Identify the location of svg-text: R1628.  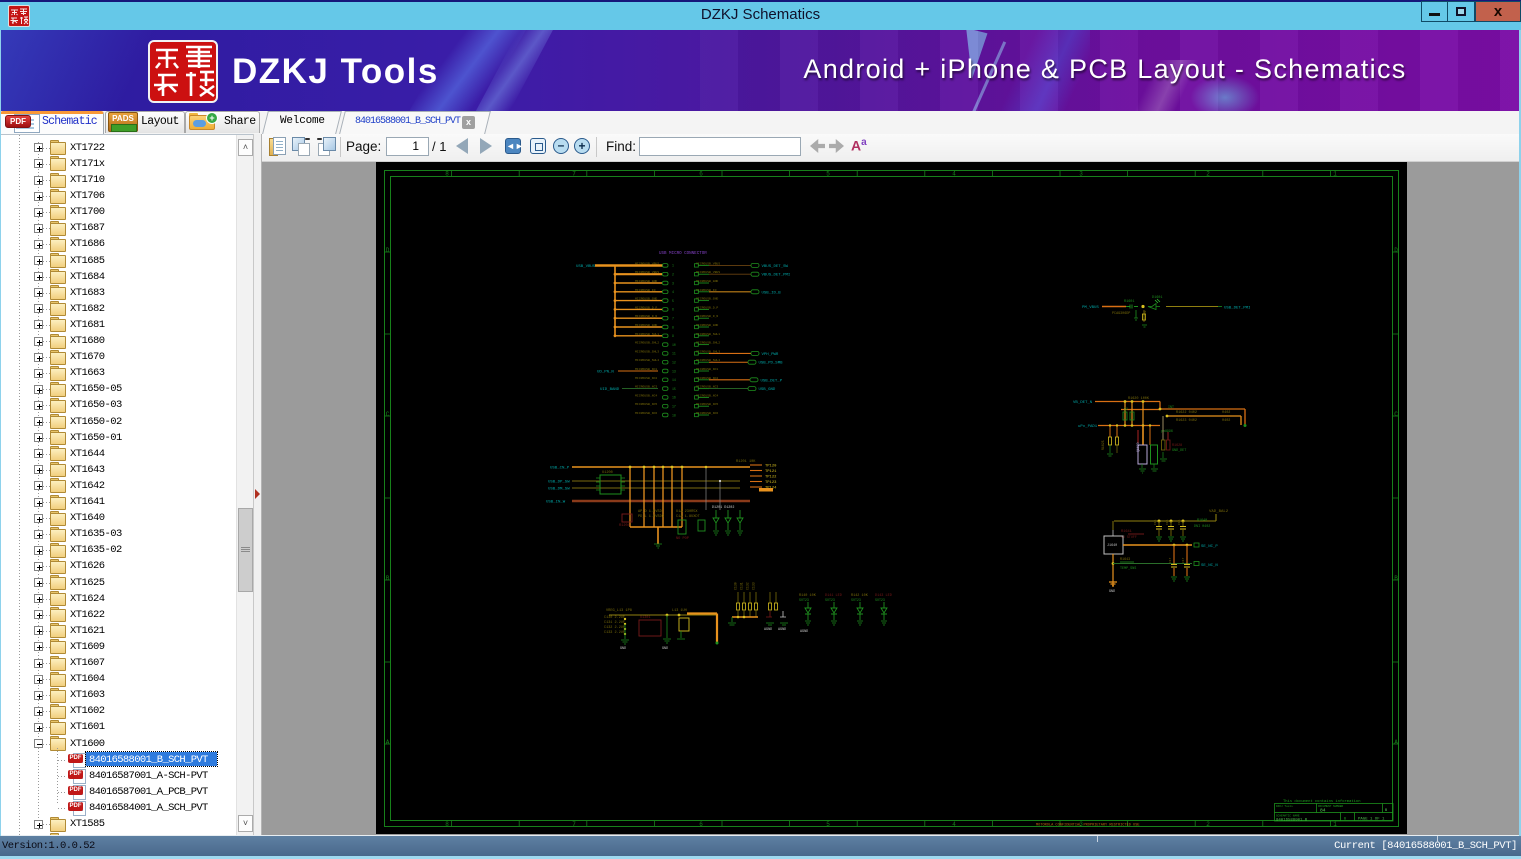
(1177, 446).